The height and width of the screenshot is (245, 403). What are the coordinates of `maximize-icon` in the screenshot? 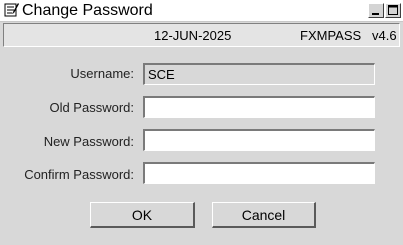 It's located at (393, 10).